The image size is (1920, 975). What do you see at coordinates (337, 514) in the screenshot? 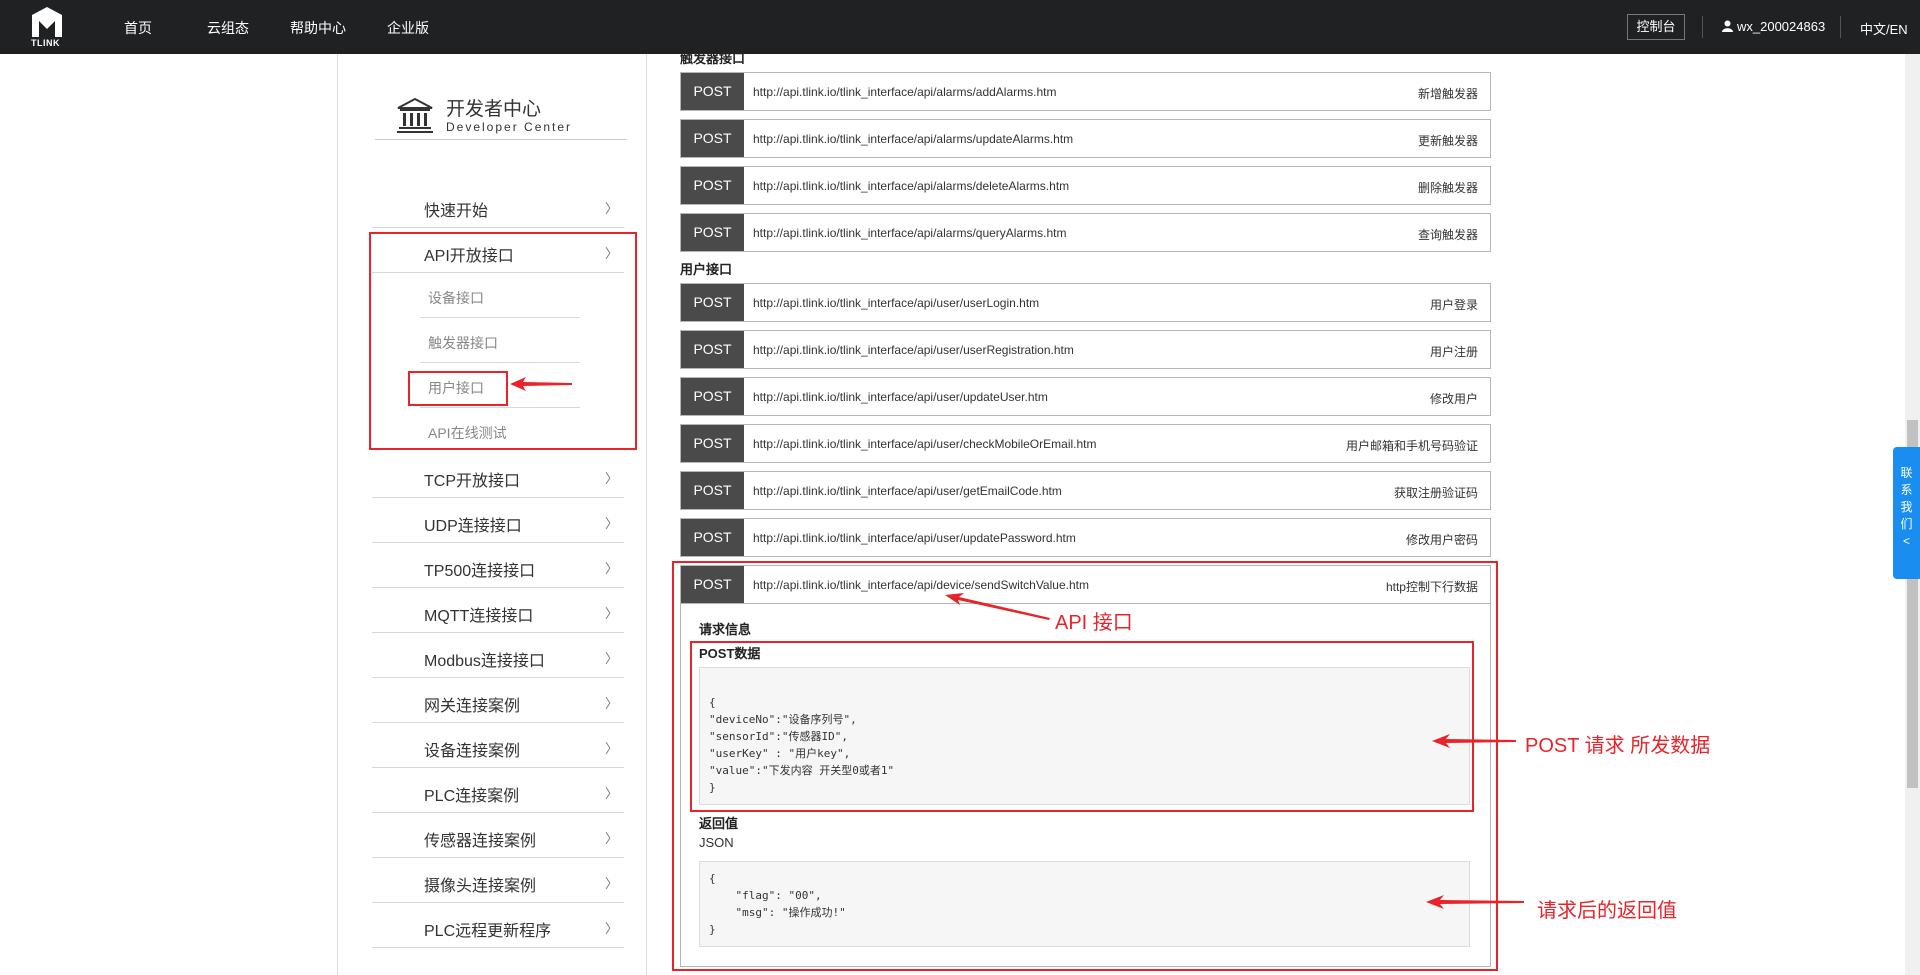
I see `page-border-left` at bounding box center [337, 514].